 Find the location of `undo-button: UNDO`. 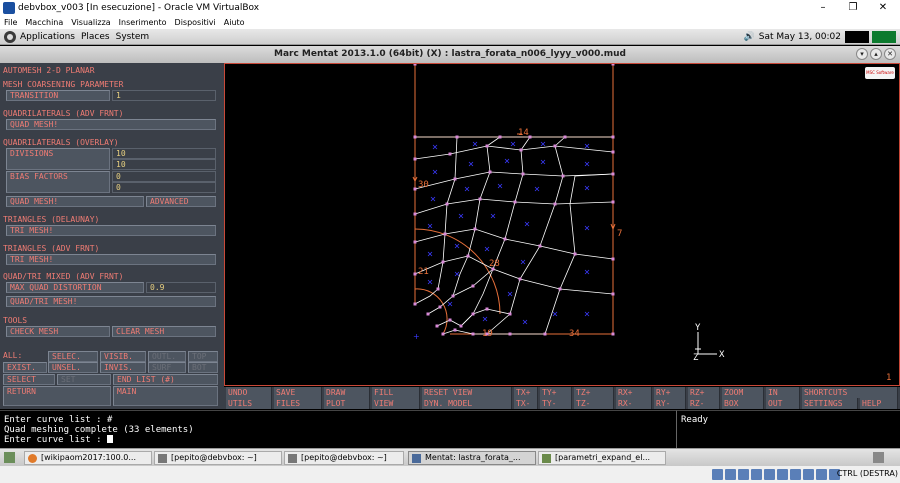

undo-button: UNDO is located at coordinates (249, 392).